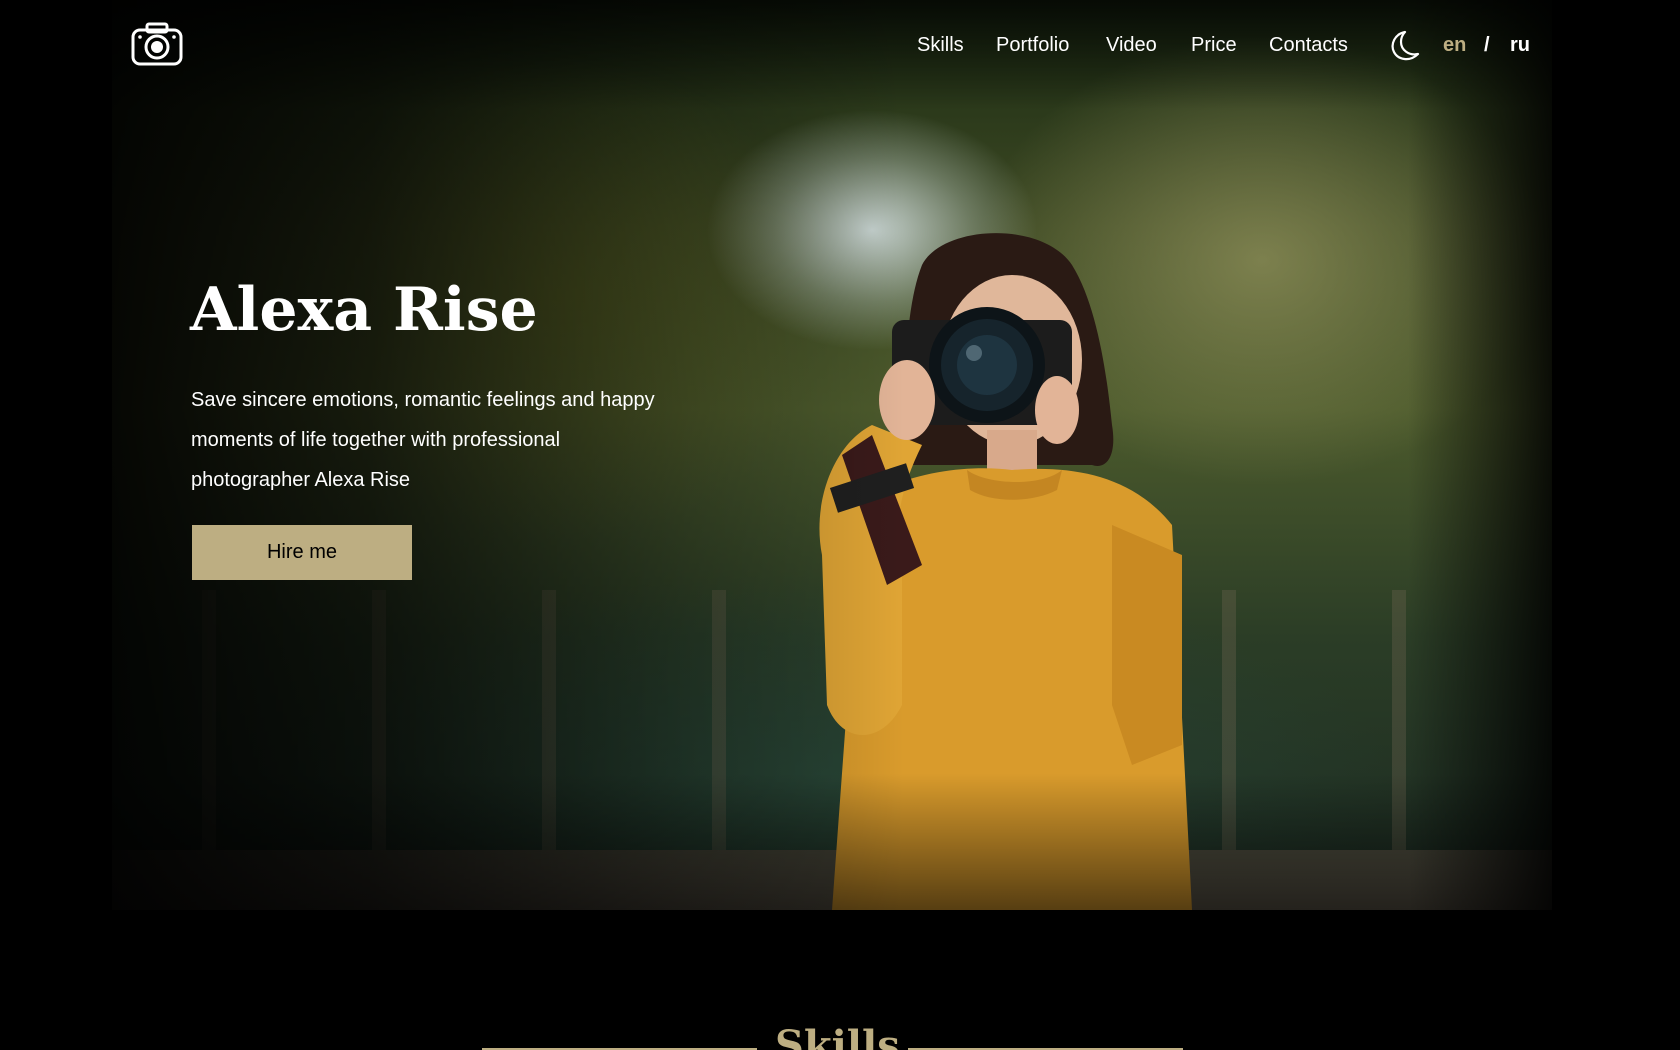 This screenshot has width=1680, height=1050. Describe the element at coordinates (940, 45) in the screenshot. I see `nav-item-skills: Skills` at that location.